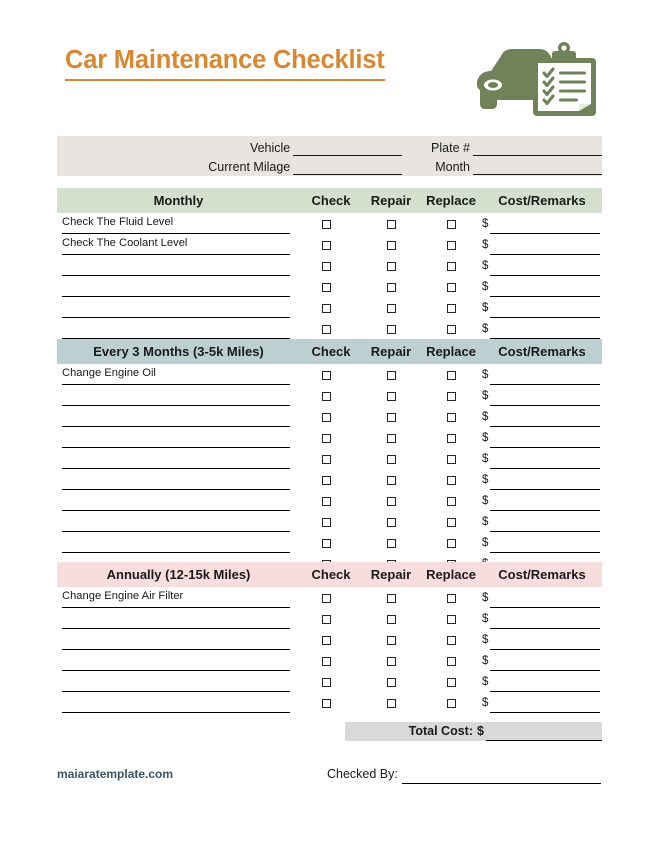  I want to click on plate-input, so click(537, 148).